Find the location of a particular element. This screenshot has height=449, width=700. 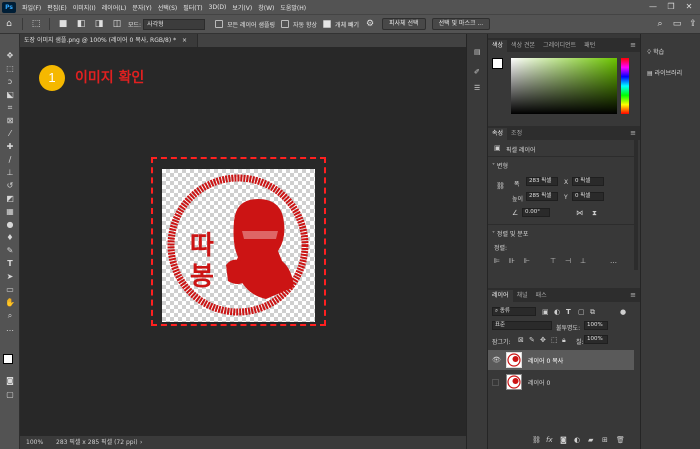

new-layer-icon: ⊞ is located at coordinates (605, 440).